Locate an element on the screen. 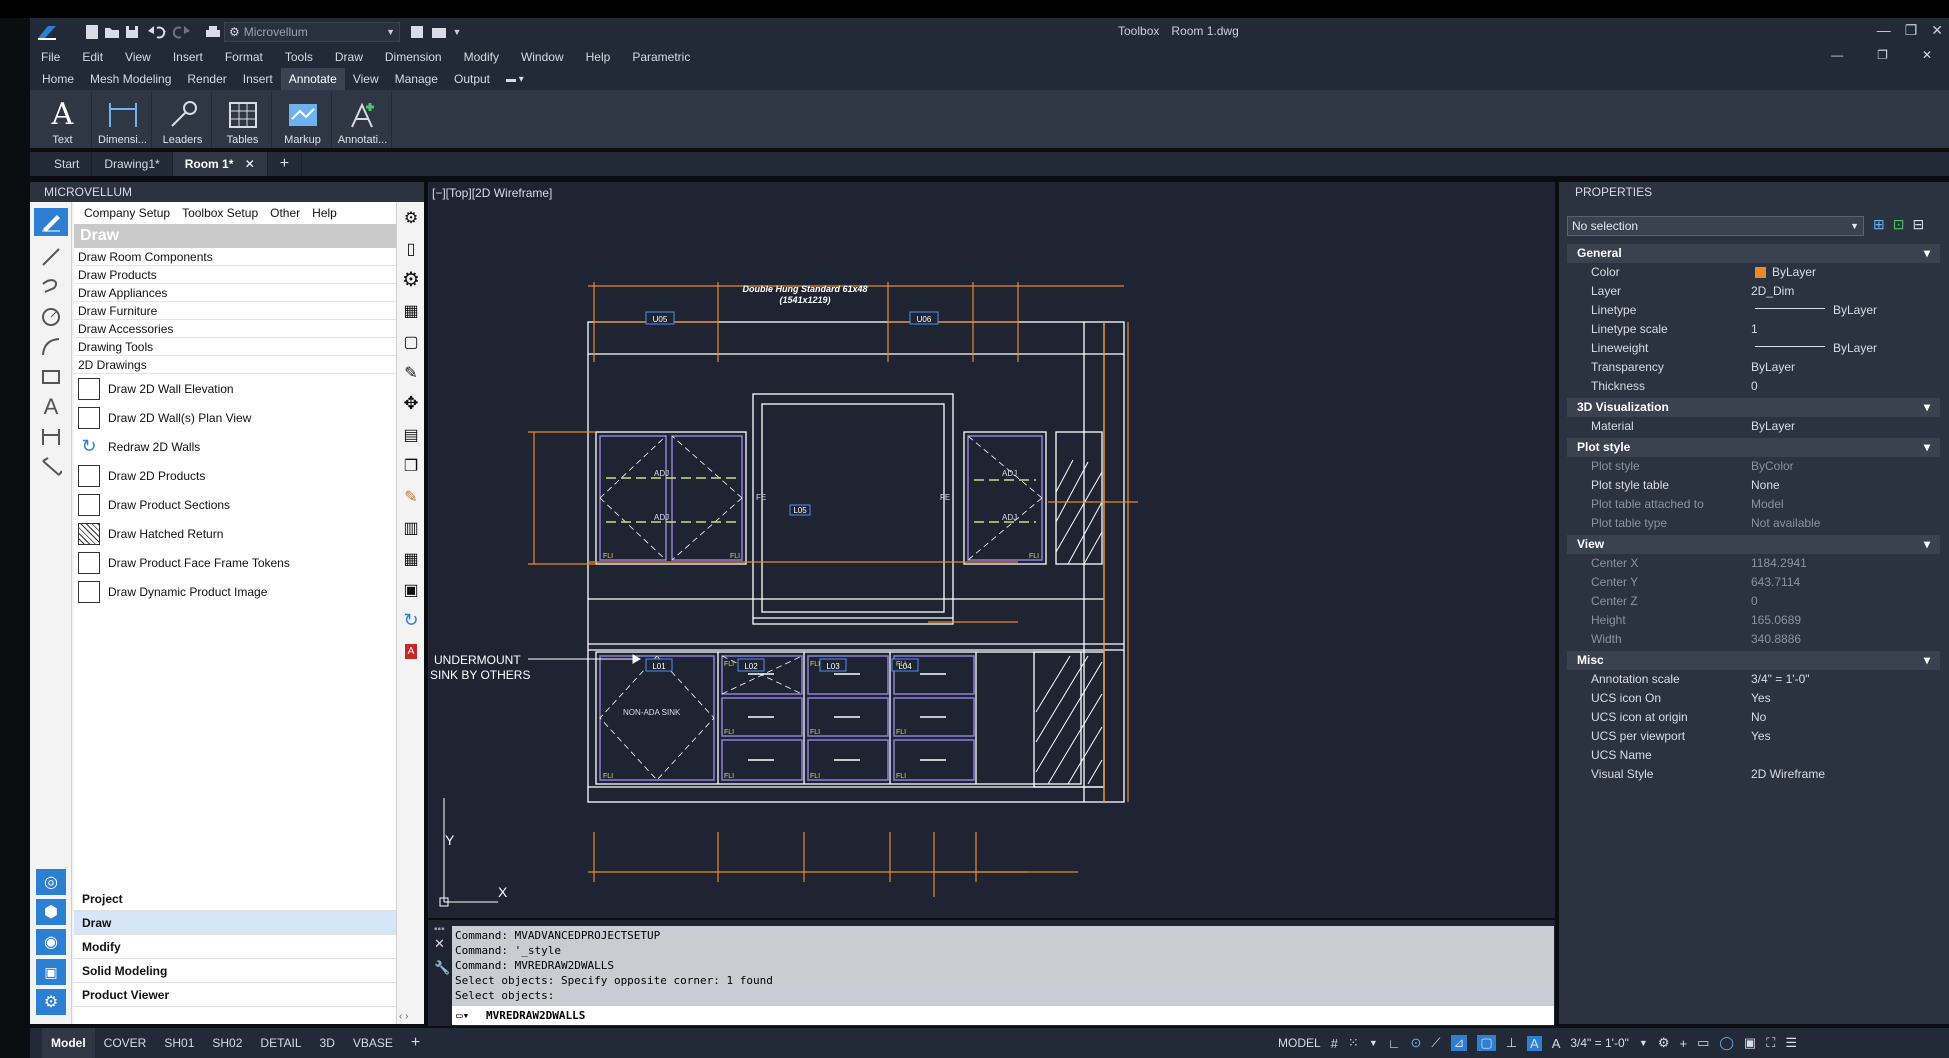  property-value: None is located at coordinates (1843, 485).